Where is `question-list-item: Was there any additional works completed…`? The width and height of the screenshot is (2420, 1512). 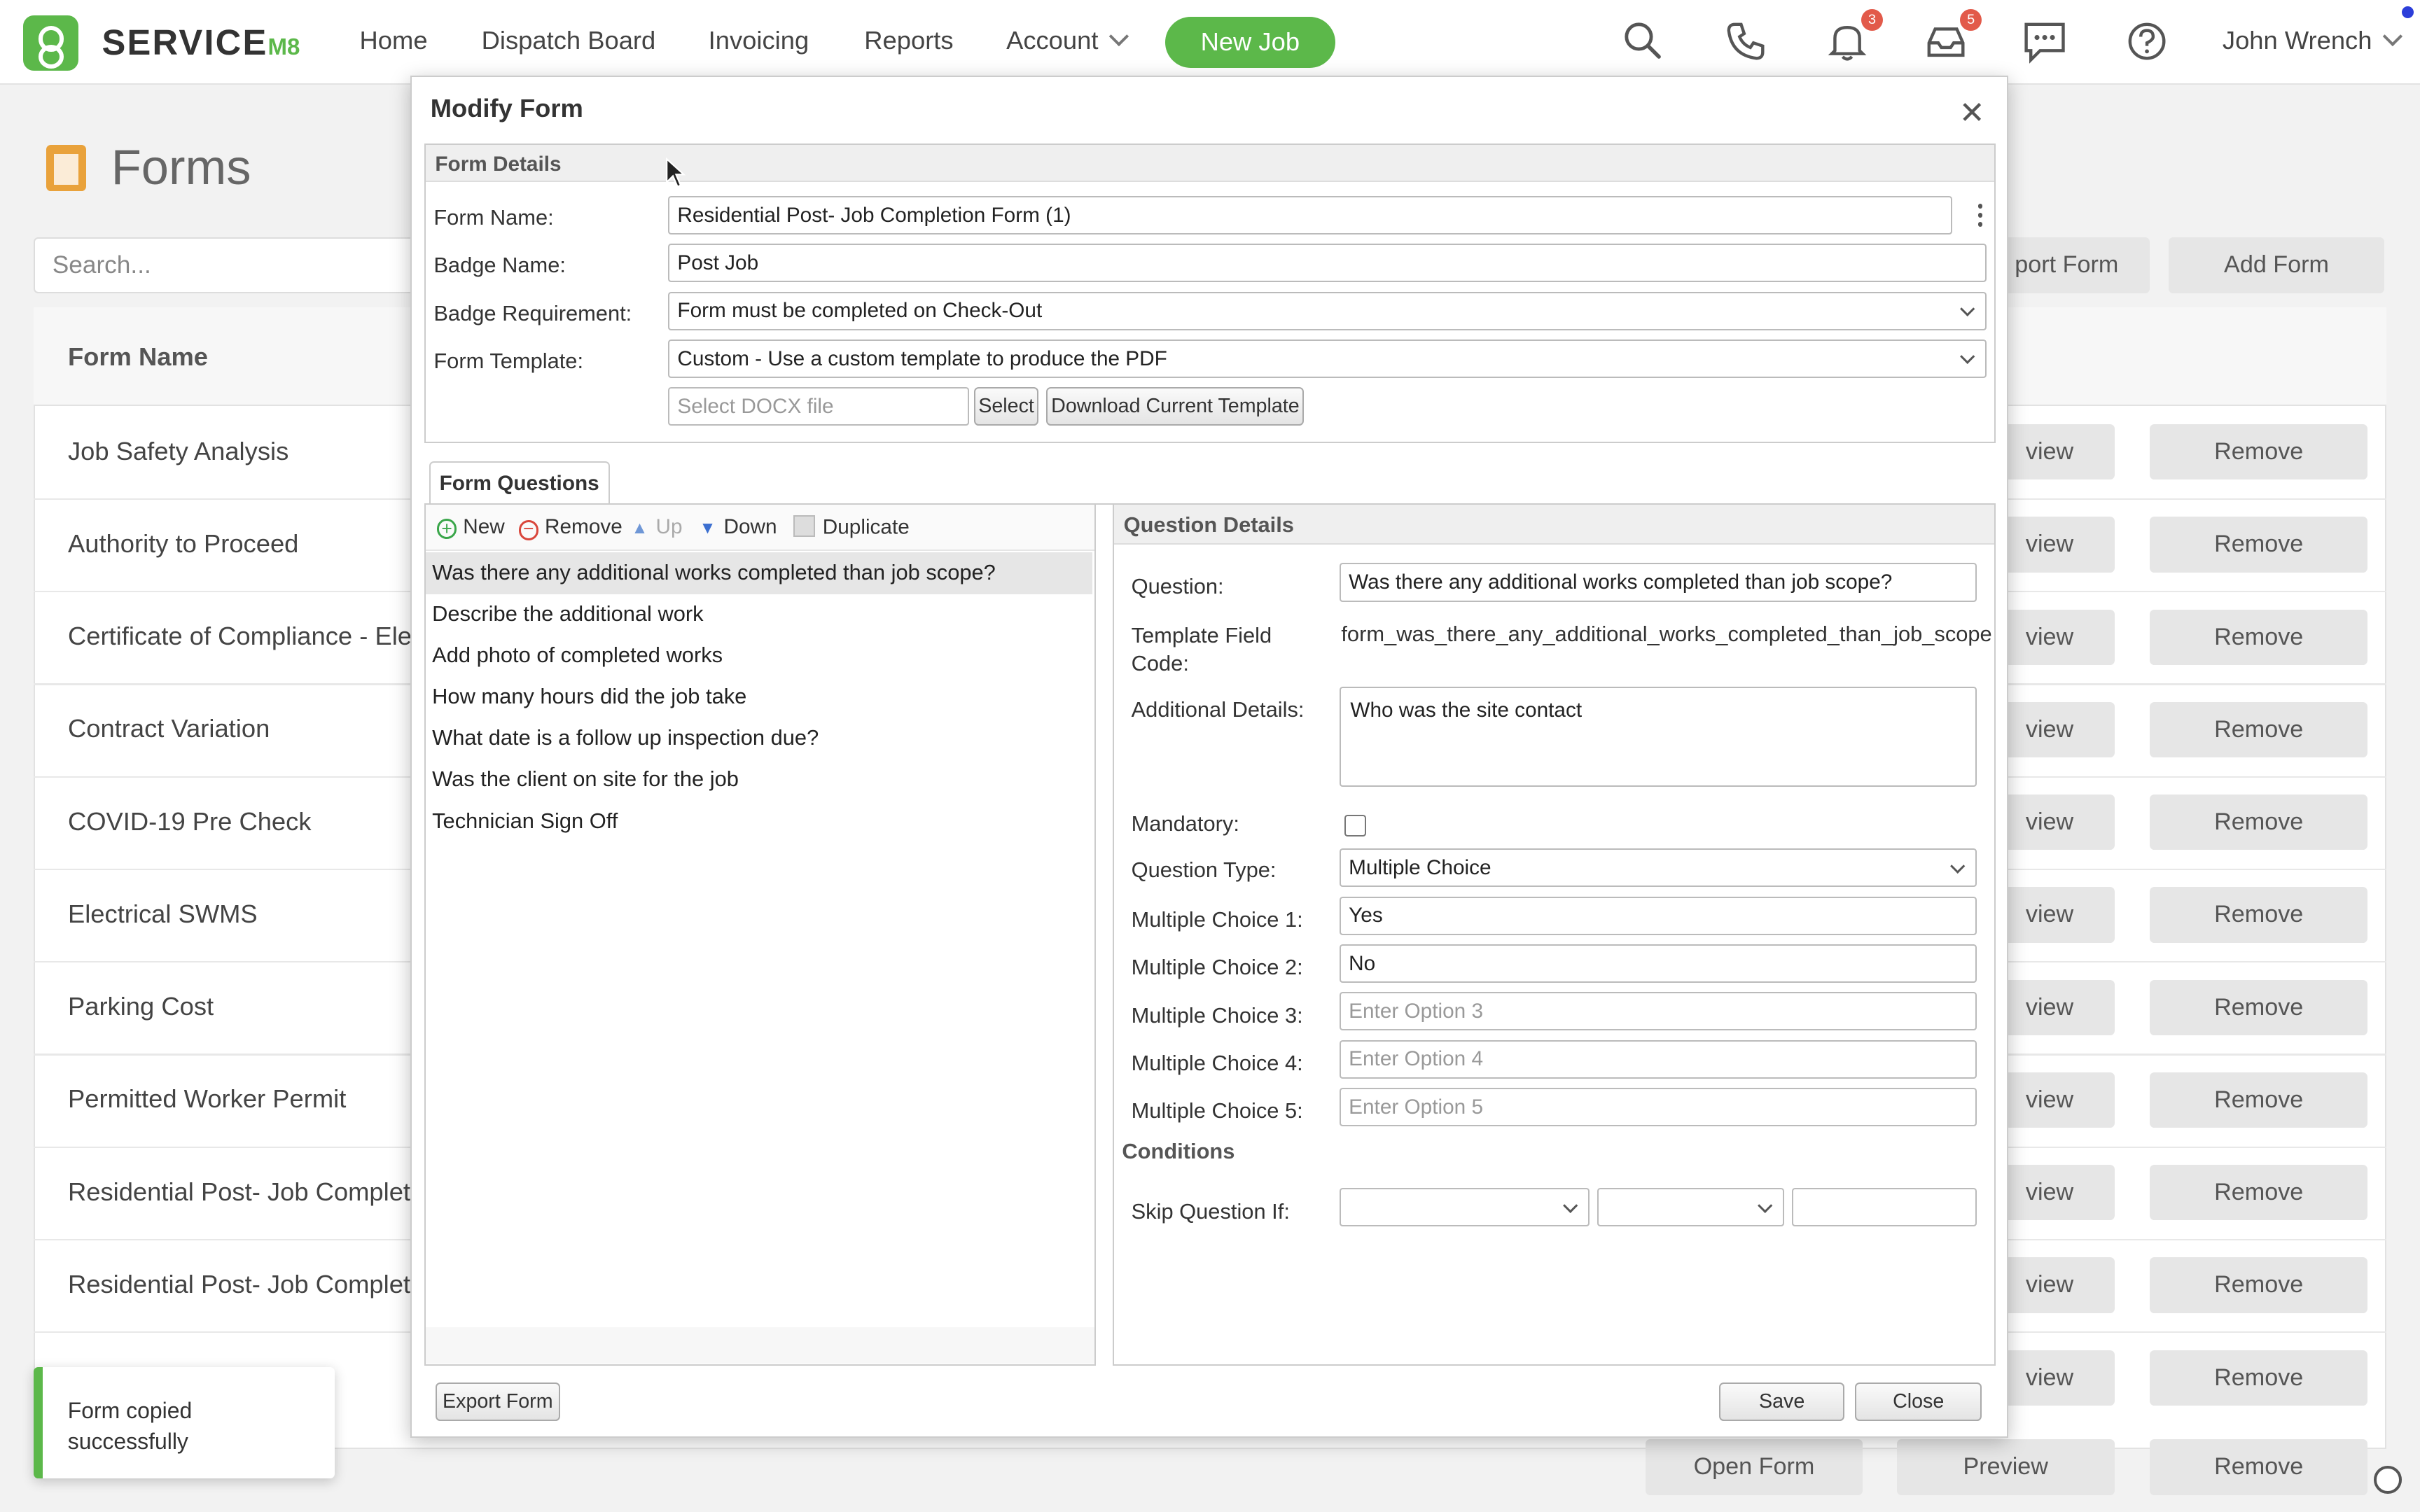
question-list-item: Was there any additional works completed… is located at coordinates (759, 573).